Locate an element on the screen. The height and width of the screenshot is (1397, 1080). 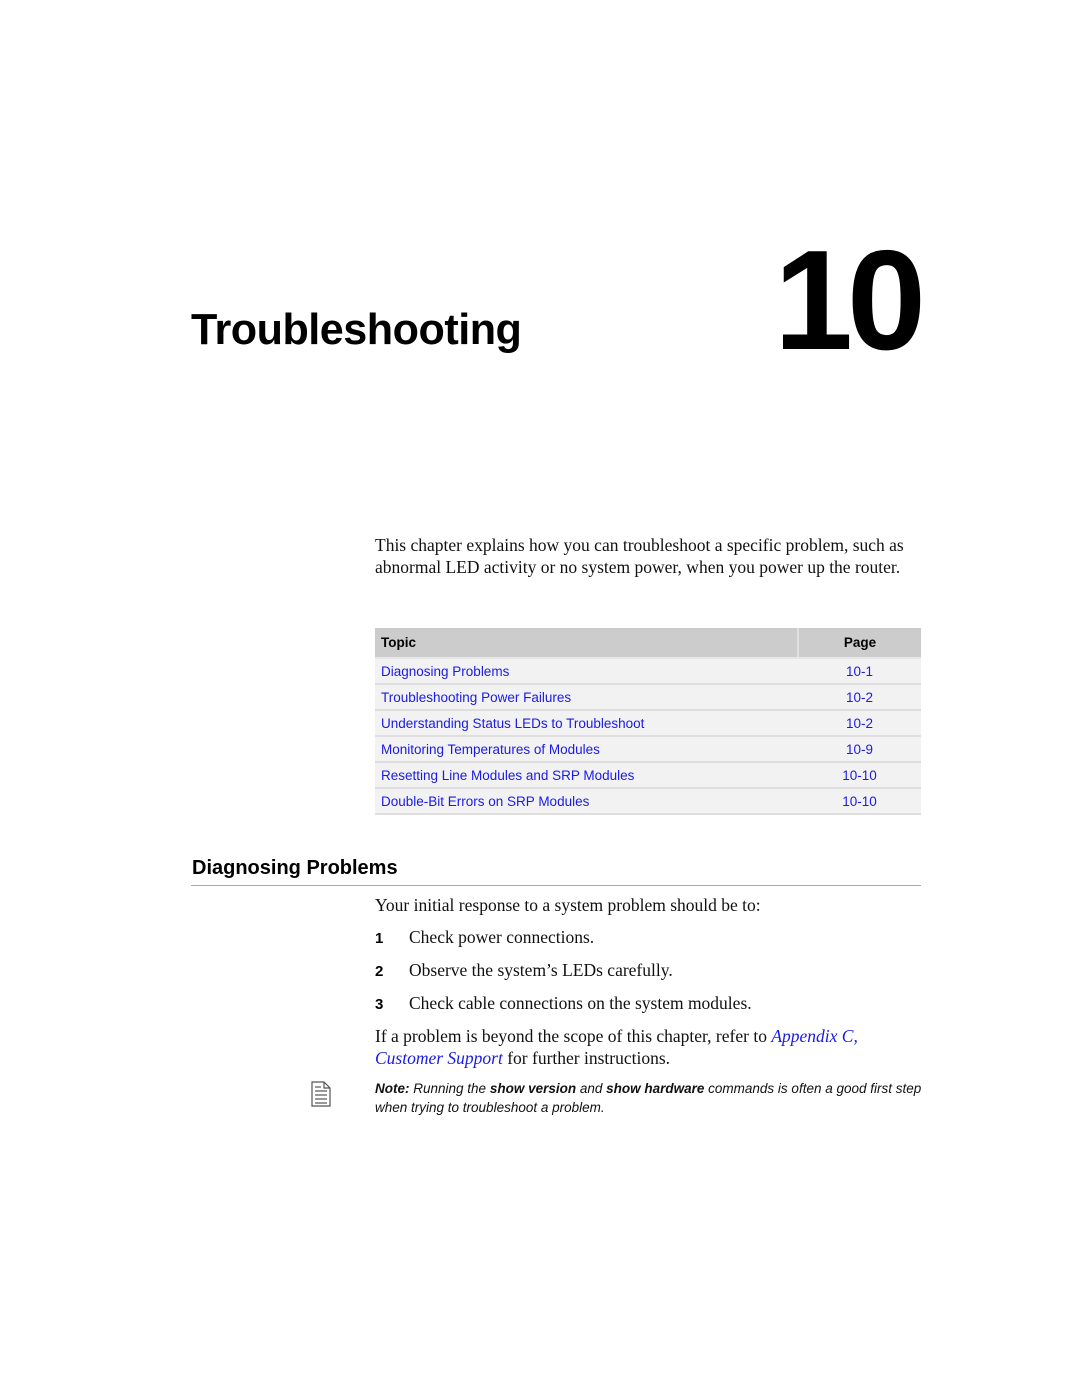
command-show-hardware: show hardware is located at coordinates (655, 1088).